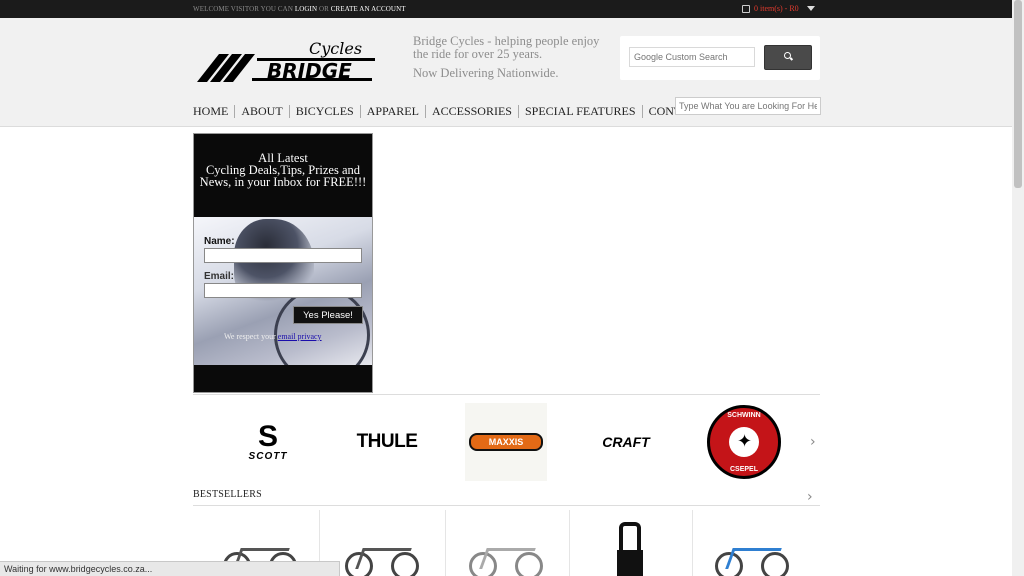  What do you see at coordinates (306, 9) in the screenshot?
I see `login-link: LOGIN` at bounding box center [306, 9].